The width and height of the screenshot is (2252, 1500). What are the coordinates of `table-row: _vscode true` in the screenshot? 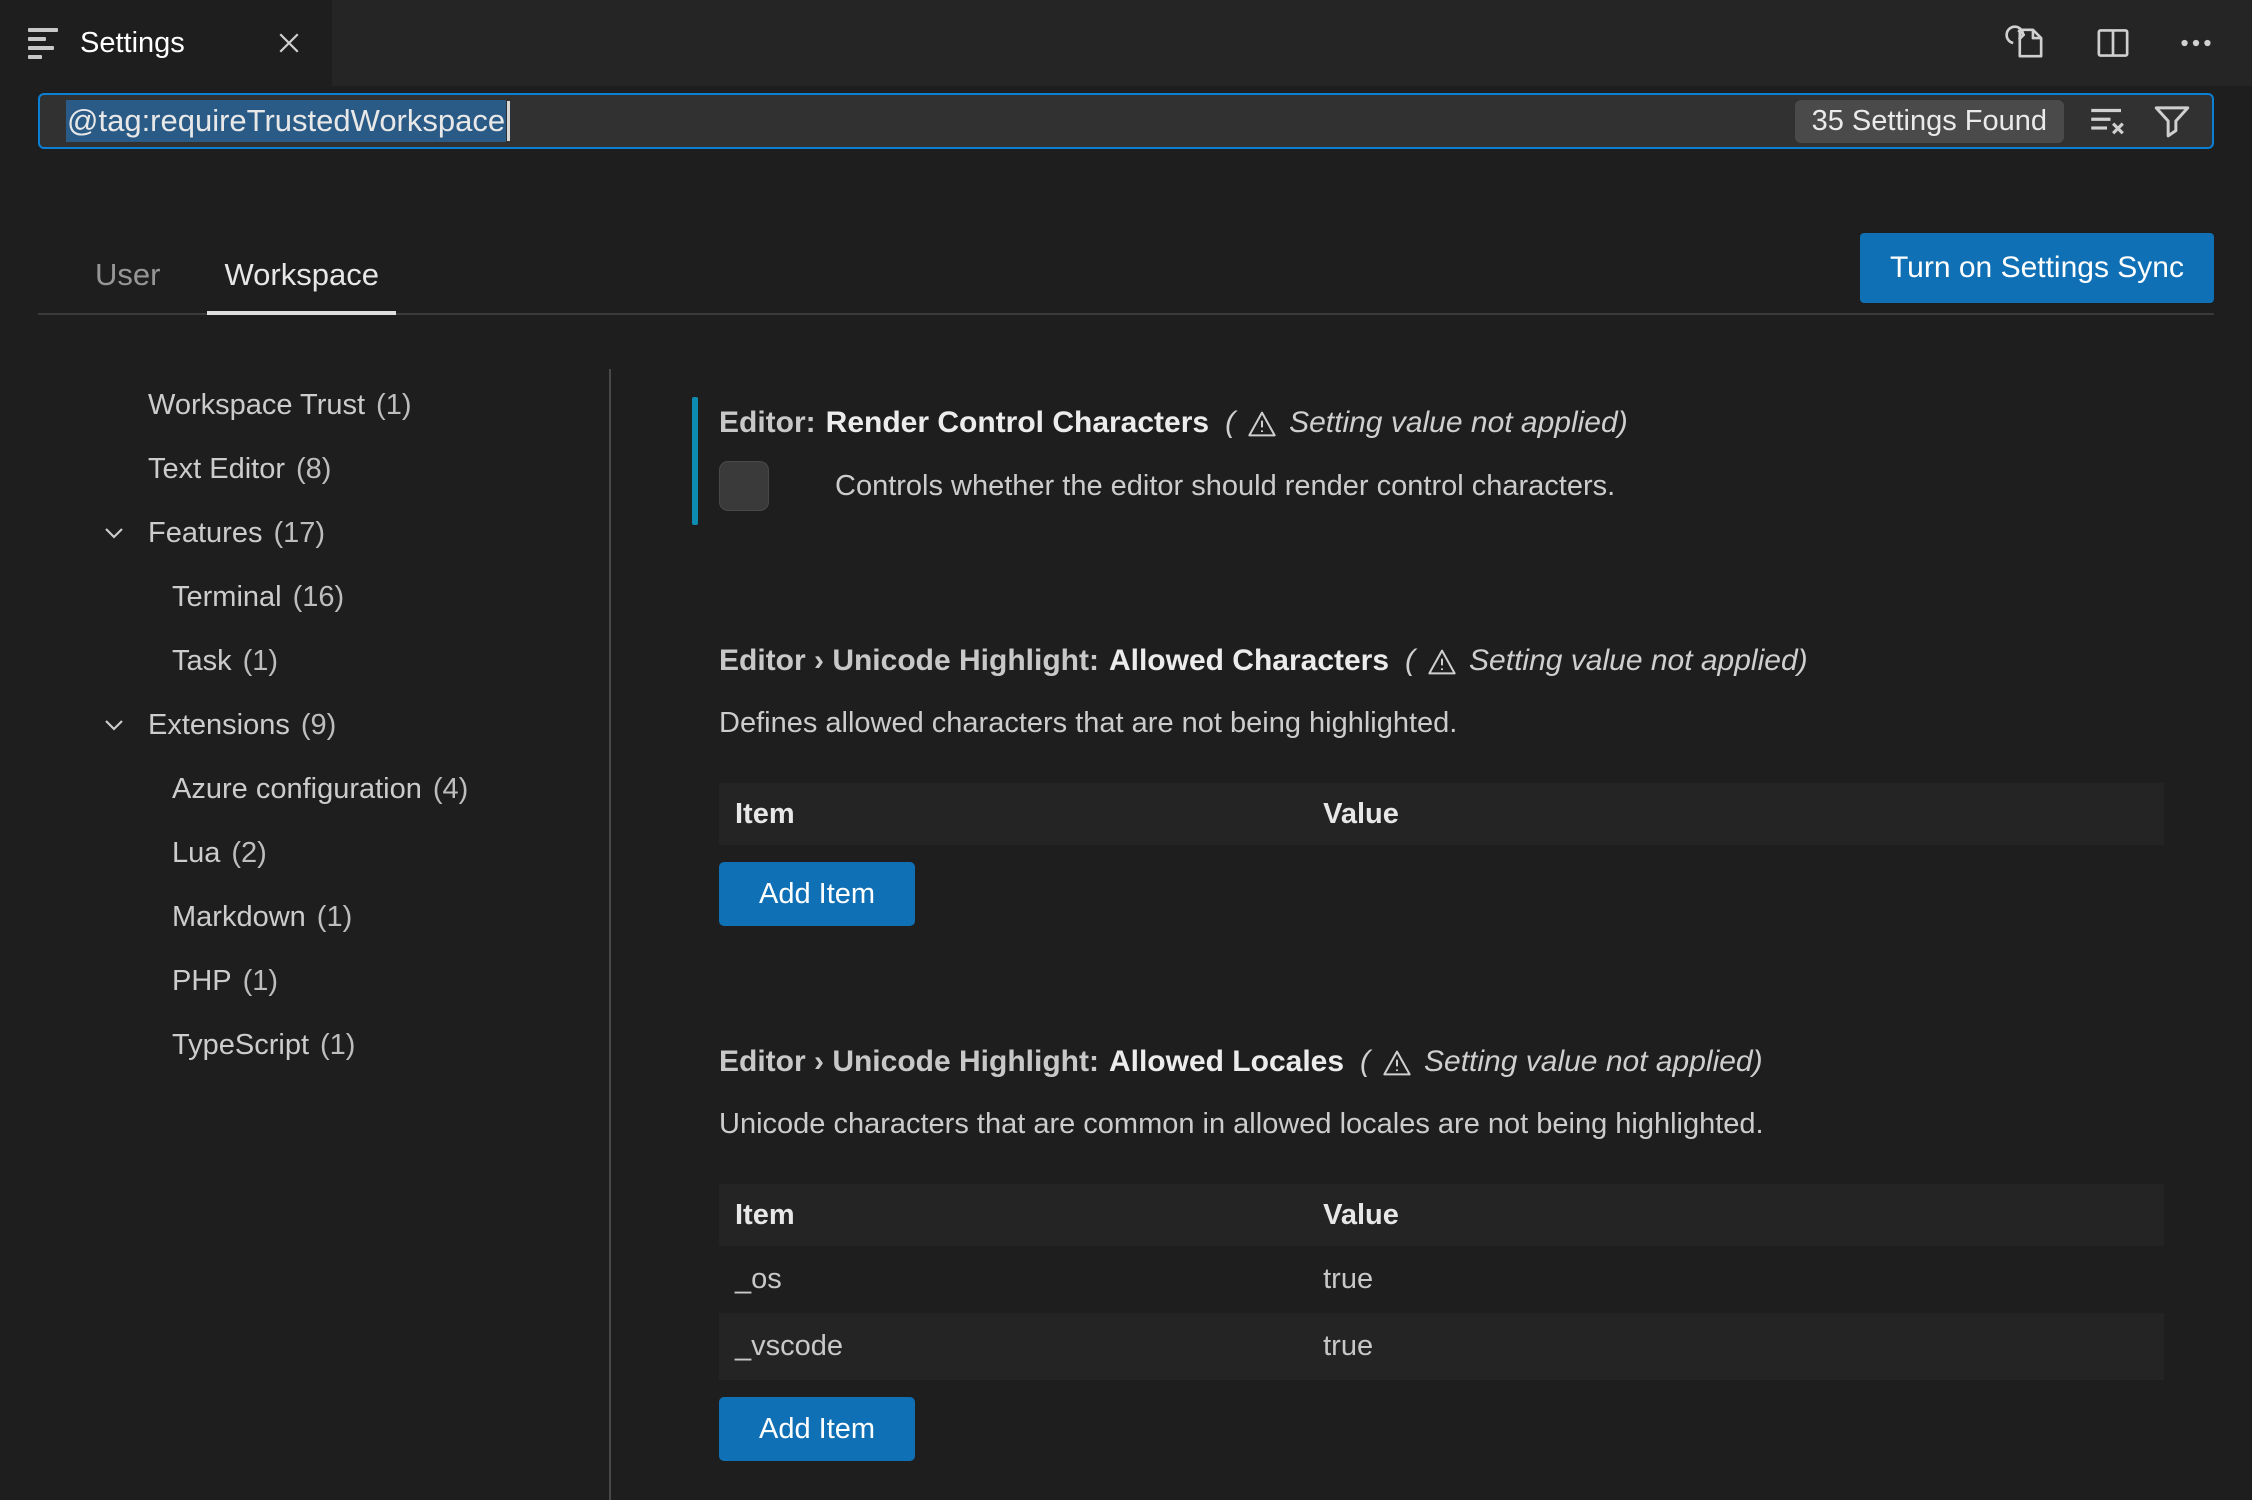 It's located at (1441, 1346).